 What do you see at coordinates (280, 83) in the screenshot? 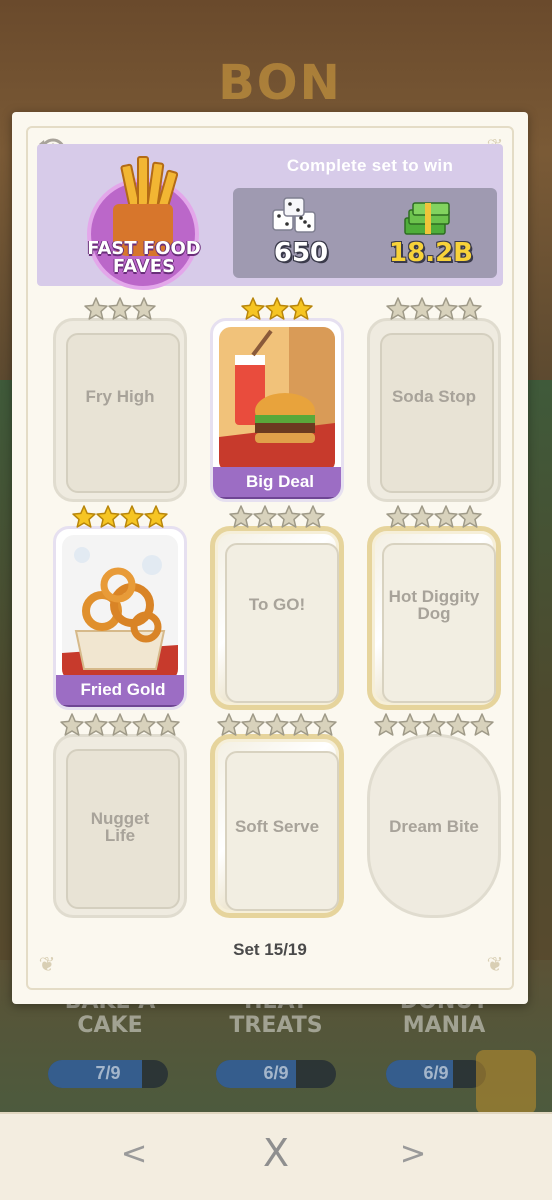
I see `event-logo: BON` at bounding box center [280, 83].